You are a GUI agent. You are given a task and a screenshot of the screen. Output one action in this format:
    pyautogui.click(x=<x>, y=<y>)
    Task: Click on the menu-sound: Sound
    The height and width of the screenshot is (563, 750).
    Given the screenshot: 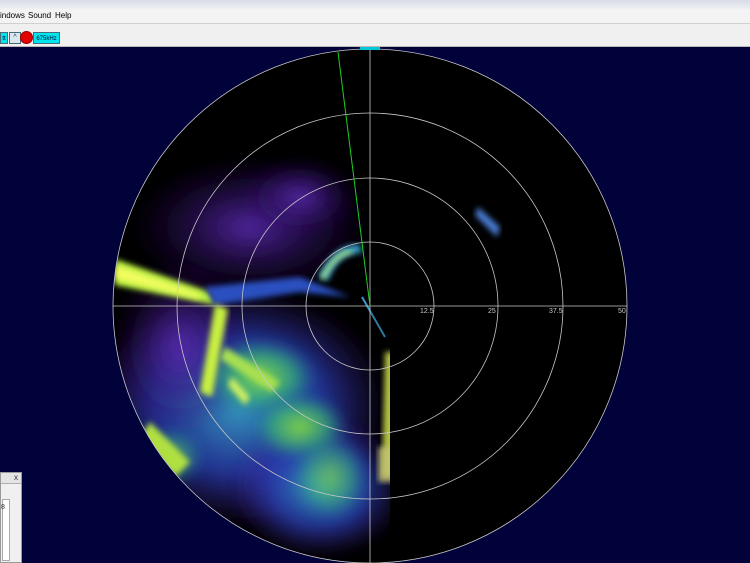 What is the action you would take?
    pyautogui.click(x=39, y=15)
    